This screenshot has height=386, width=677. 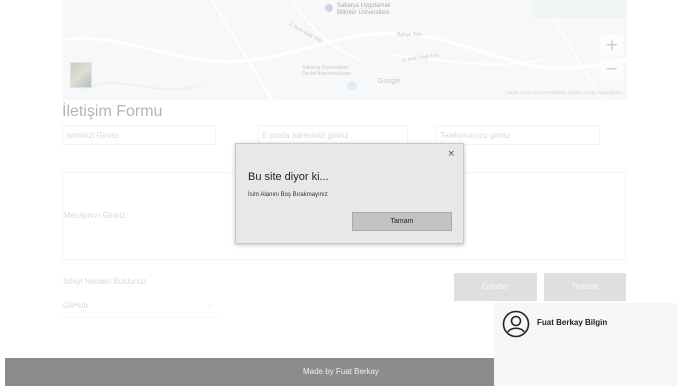 I want to click on user-card: Fuat Berkay Bilgin, so click(x=585, y=344).